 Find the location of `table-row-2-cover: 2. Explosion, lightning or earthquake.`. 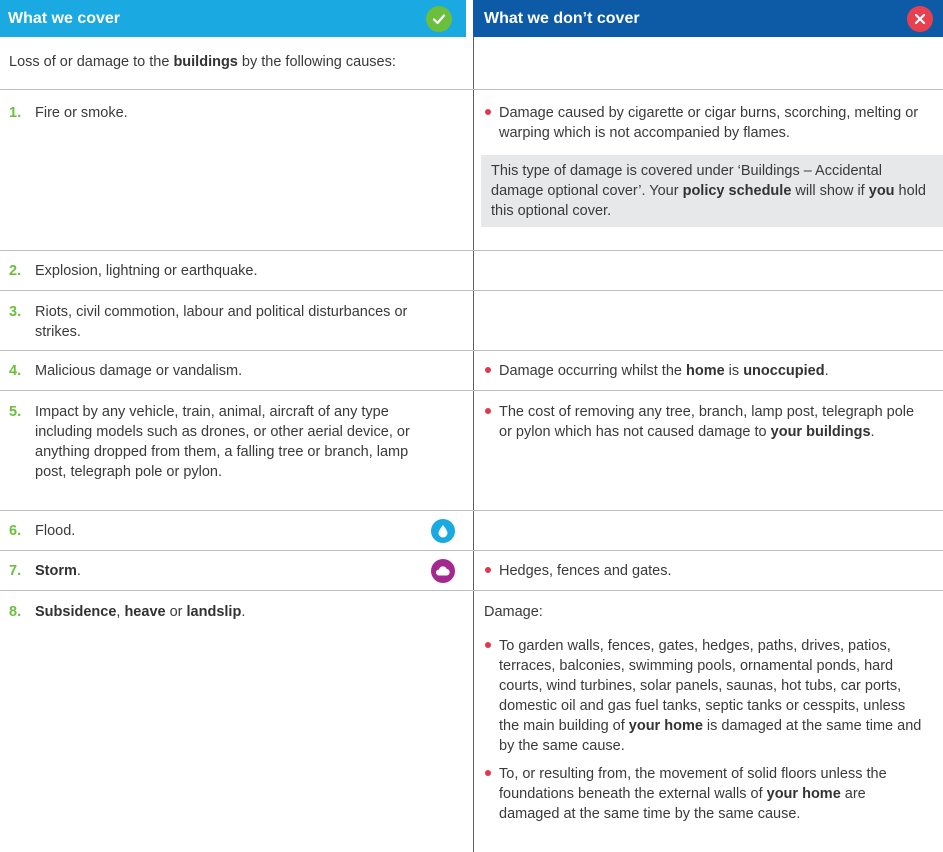

table-row-2-cover: 2. Explosion, lightning or earthquake. is located at coordinates (133, 271).